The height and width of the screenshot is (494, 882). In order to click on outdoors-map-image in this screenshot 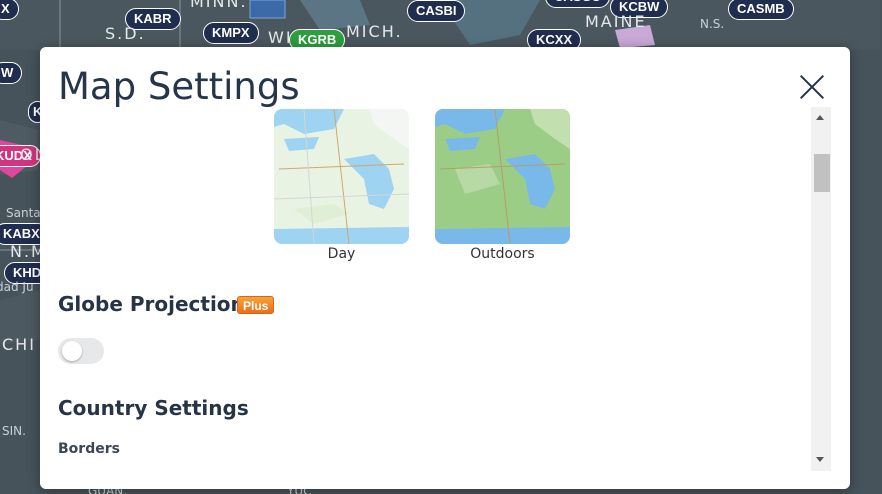, I will do `click(502, 176)`.